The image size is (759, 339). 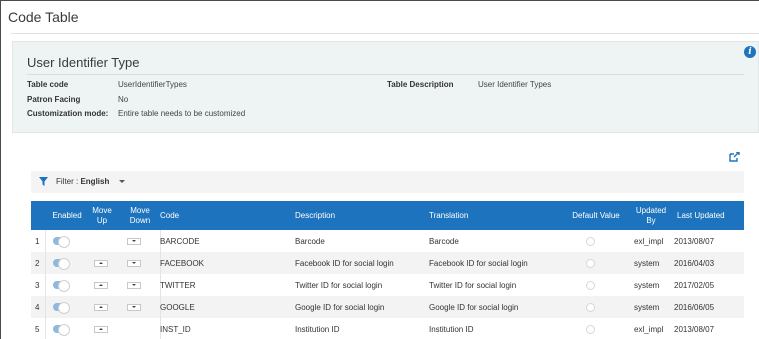 I want to click on table-description-field: Table Description, so click(x=420, y=84).